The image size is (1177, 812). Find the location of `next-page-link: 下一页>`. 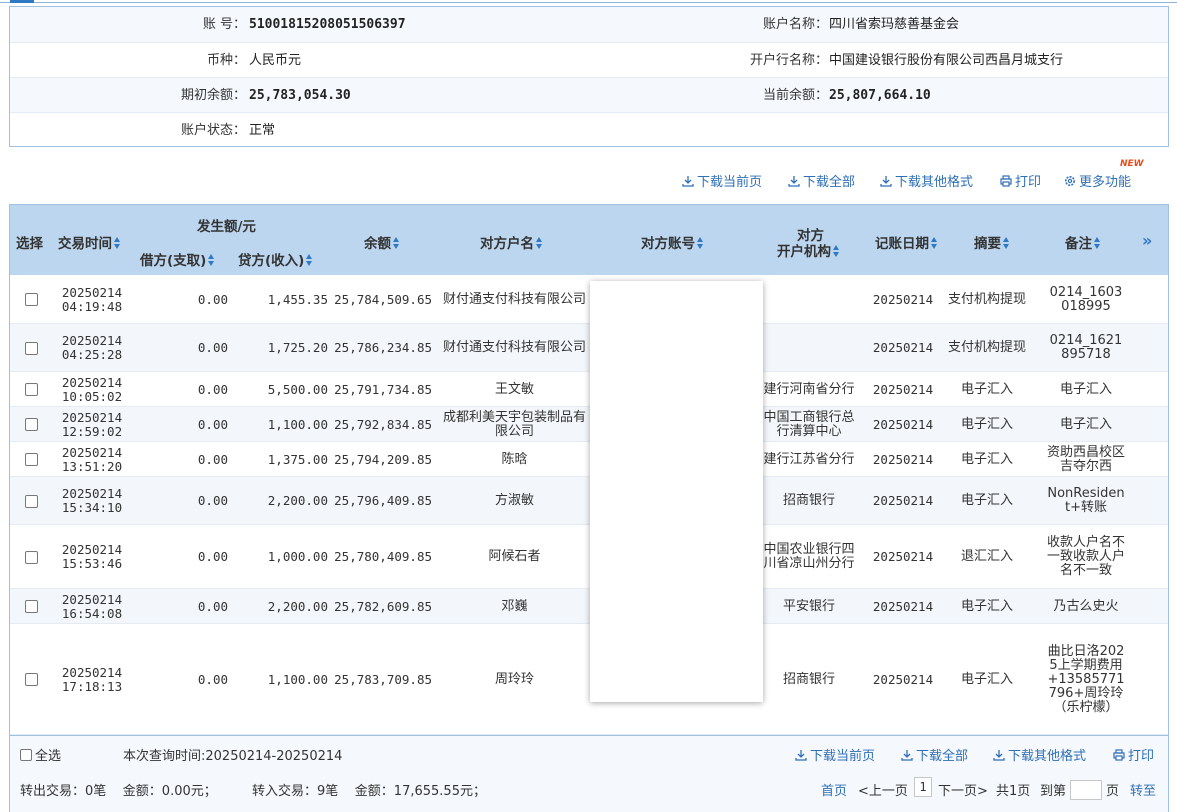

next-page-link: 下一页> is located at coordinates (963, 789).